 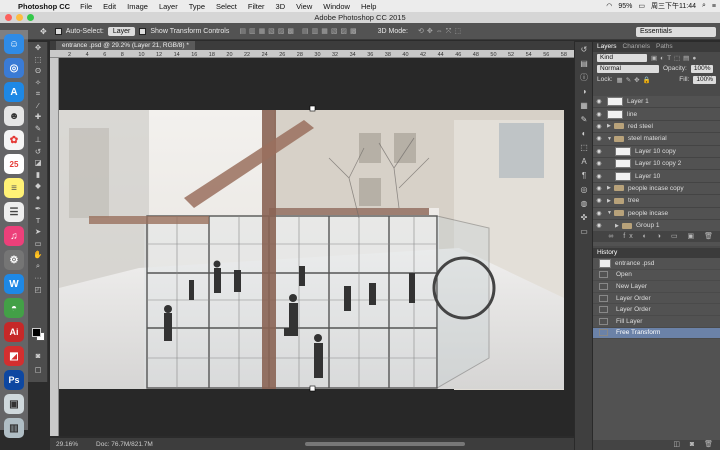 I want to click on layer-filter-kind: Kind, so click(x=622, y=57).